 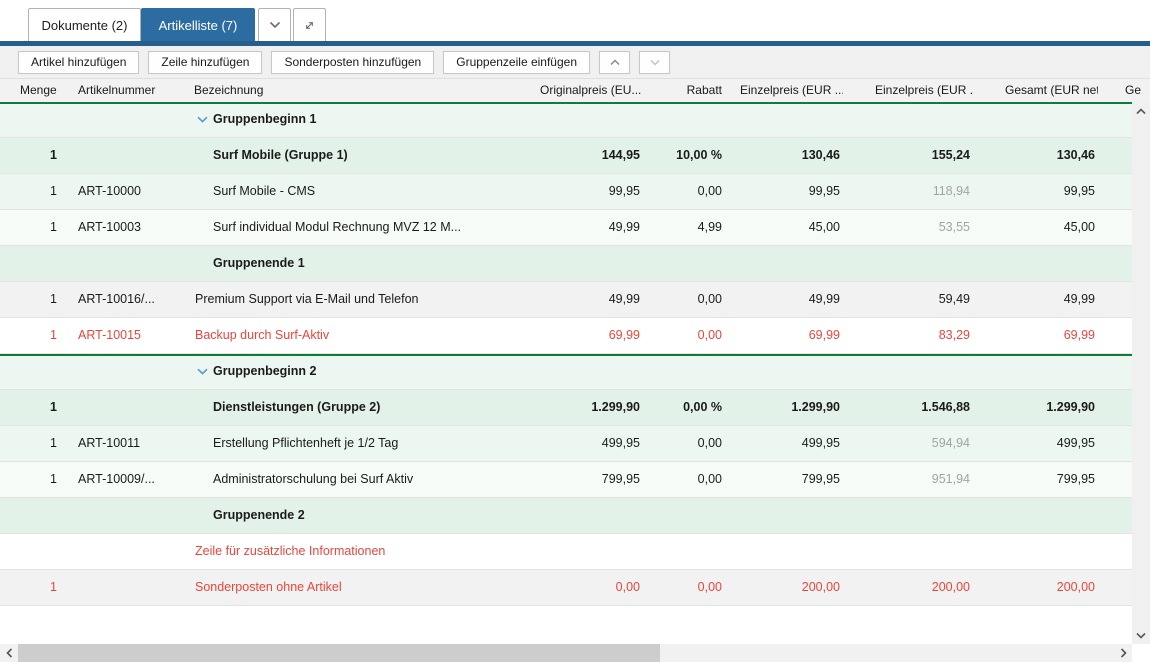 I want to click on cell-text: 499,95, so click(x=1075, y=443).